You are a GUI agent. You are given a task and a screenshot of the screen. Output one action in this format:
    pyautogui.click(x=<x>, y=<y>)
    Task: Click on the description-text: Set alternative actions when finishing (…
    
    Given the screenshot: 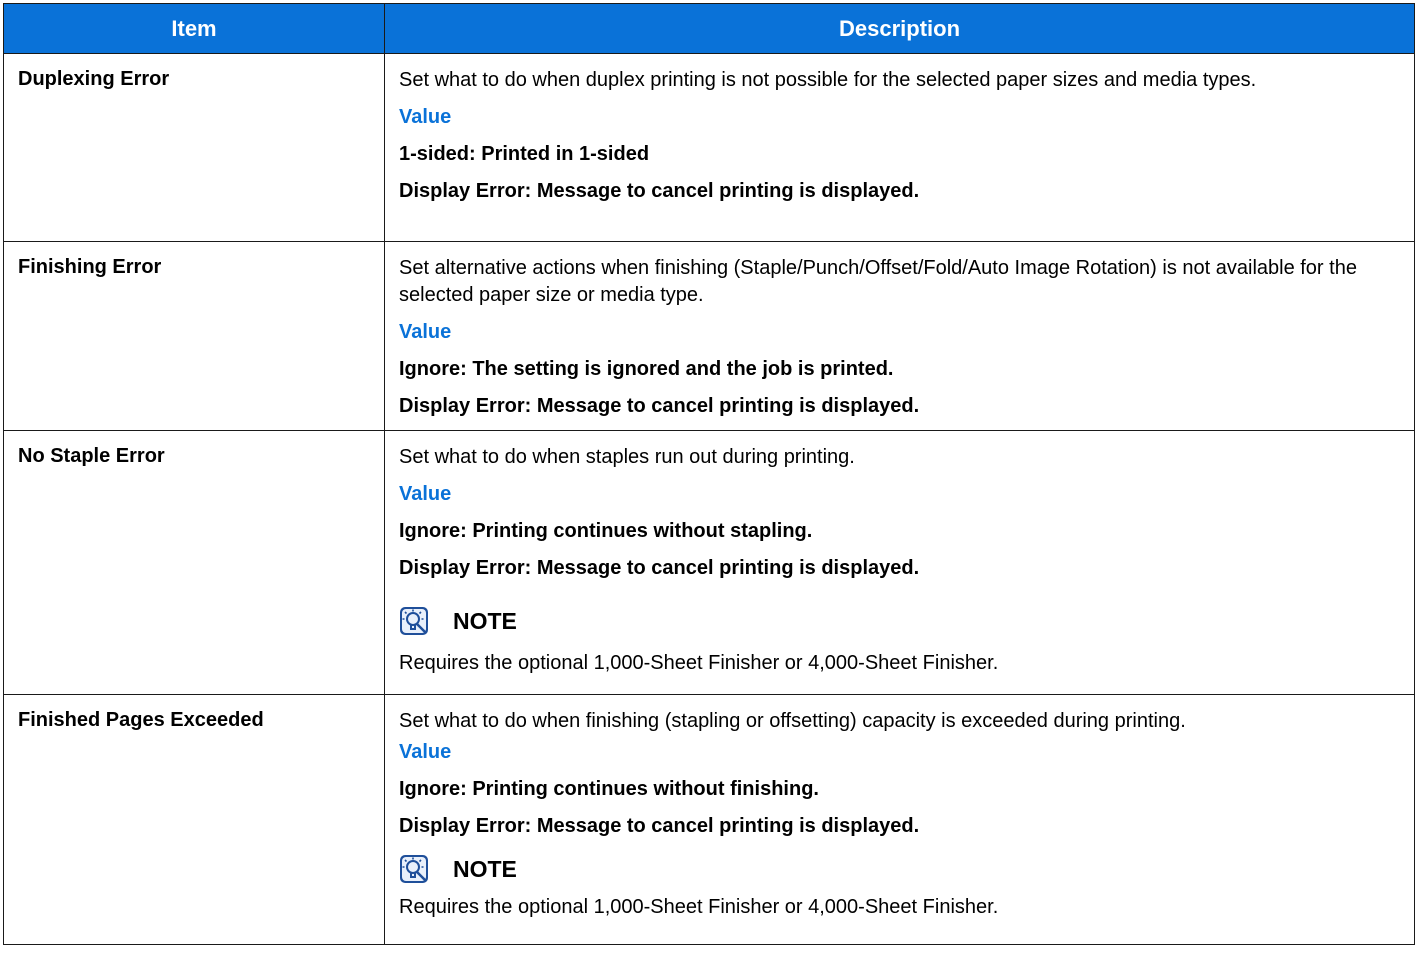 What is the action you would take?
    pyautogui.click(x=878, y=281)
    